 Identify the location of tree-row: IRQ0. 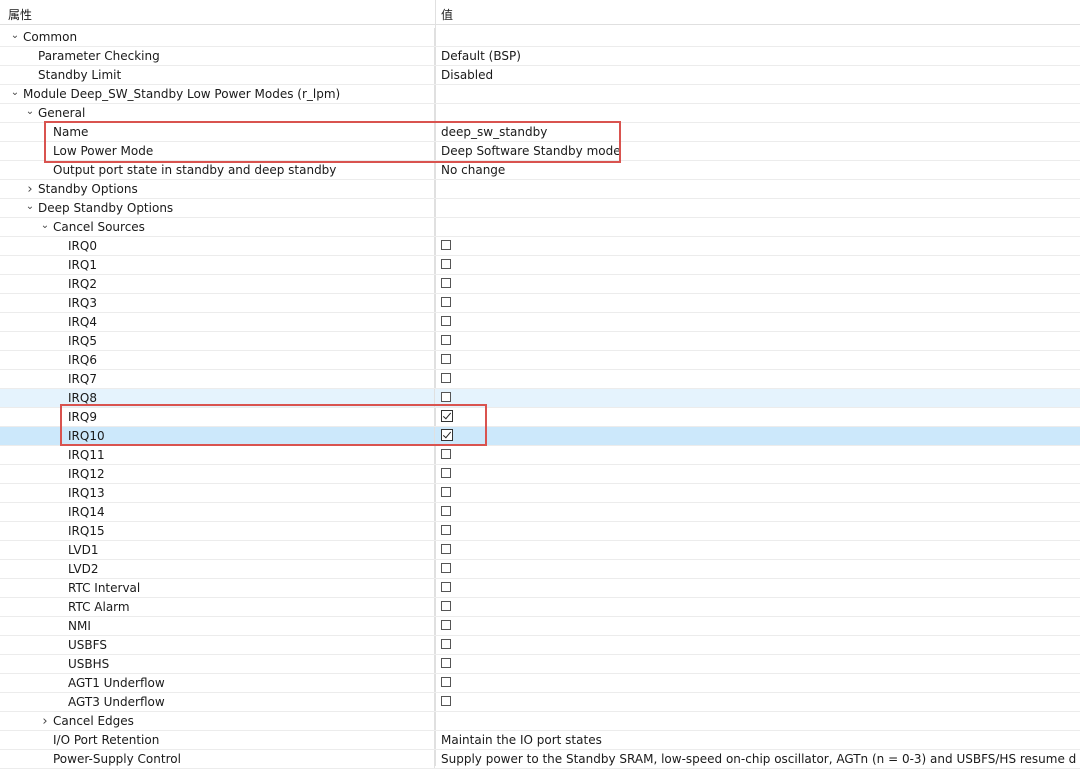
(540, 246).